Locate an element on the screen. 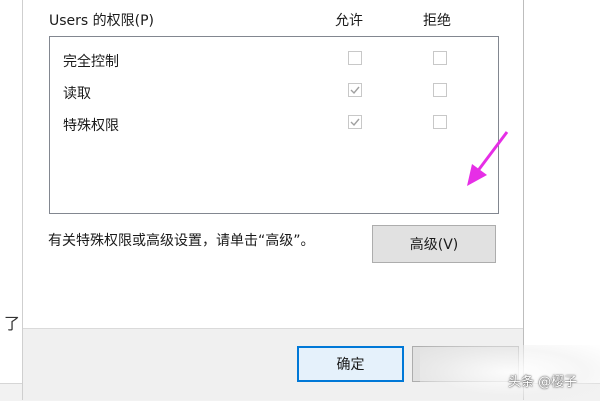 The width and height of the screenshot is (600, 401). permission-row-special: 特殊权限 is located at coordinates (274, 124).